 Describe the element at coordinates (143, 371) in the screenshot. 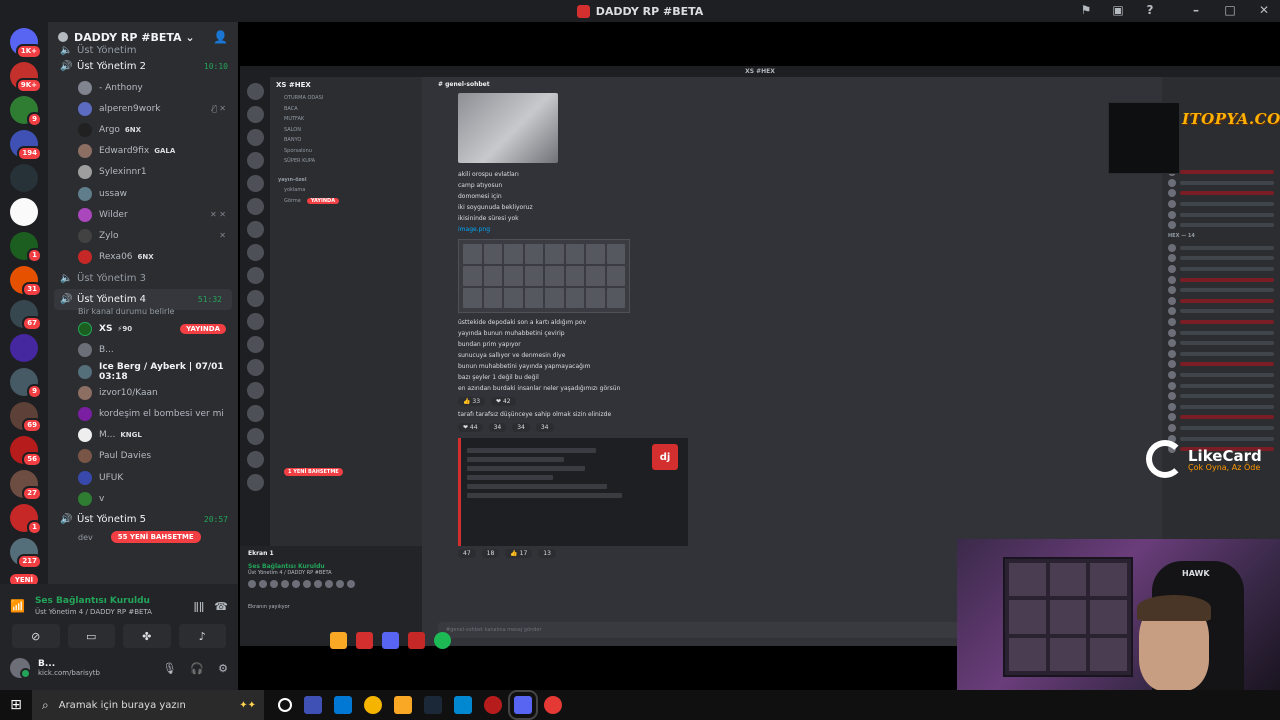

I see `voice-user: Ice Berg / Ayberk | 07/01 03:18` at that location.